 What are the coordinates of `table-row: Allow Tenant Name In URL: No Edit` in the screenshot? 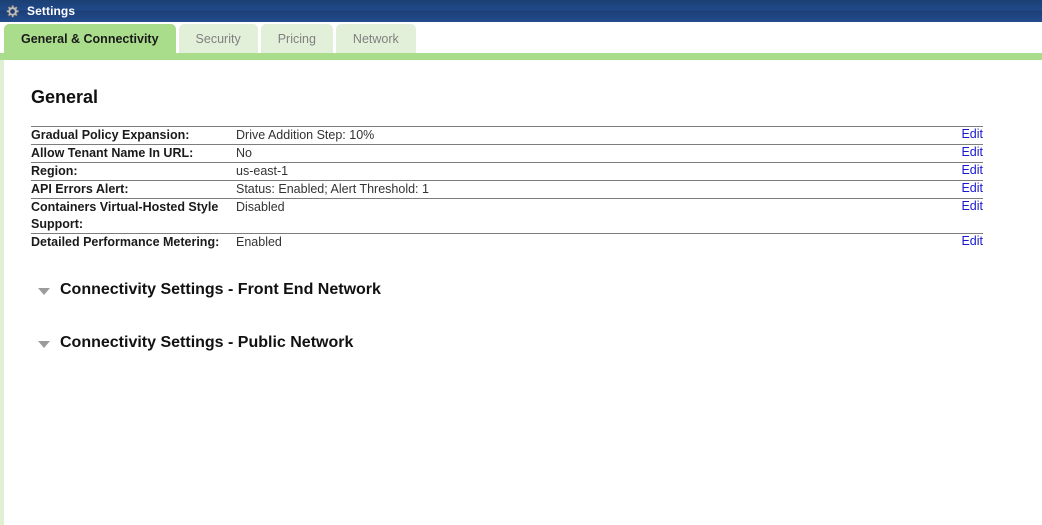 It's located at (507, 153).